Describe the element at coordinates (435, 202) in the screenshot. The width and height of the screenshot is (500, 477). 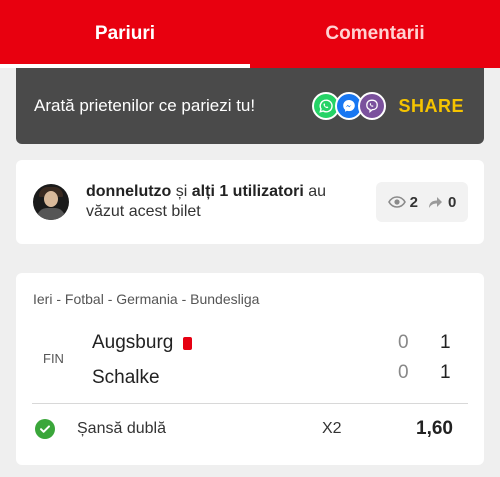
I see `share-arrow-icon` at that location.